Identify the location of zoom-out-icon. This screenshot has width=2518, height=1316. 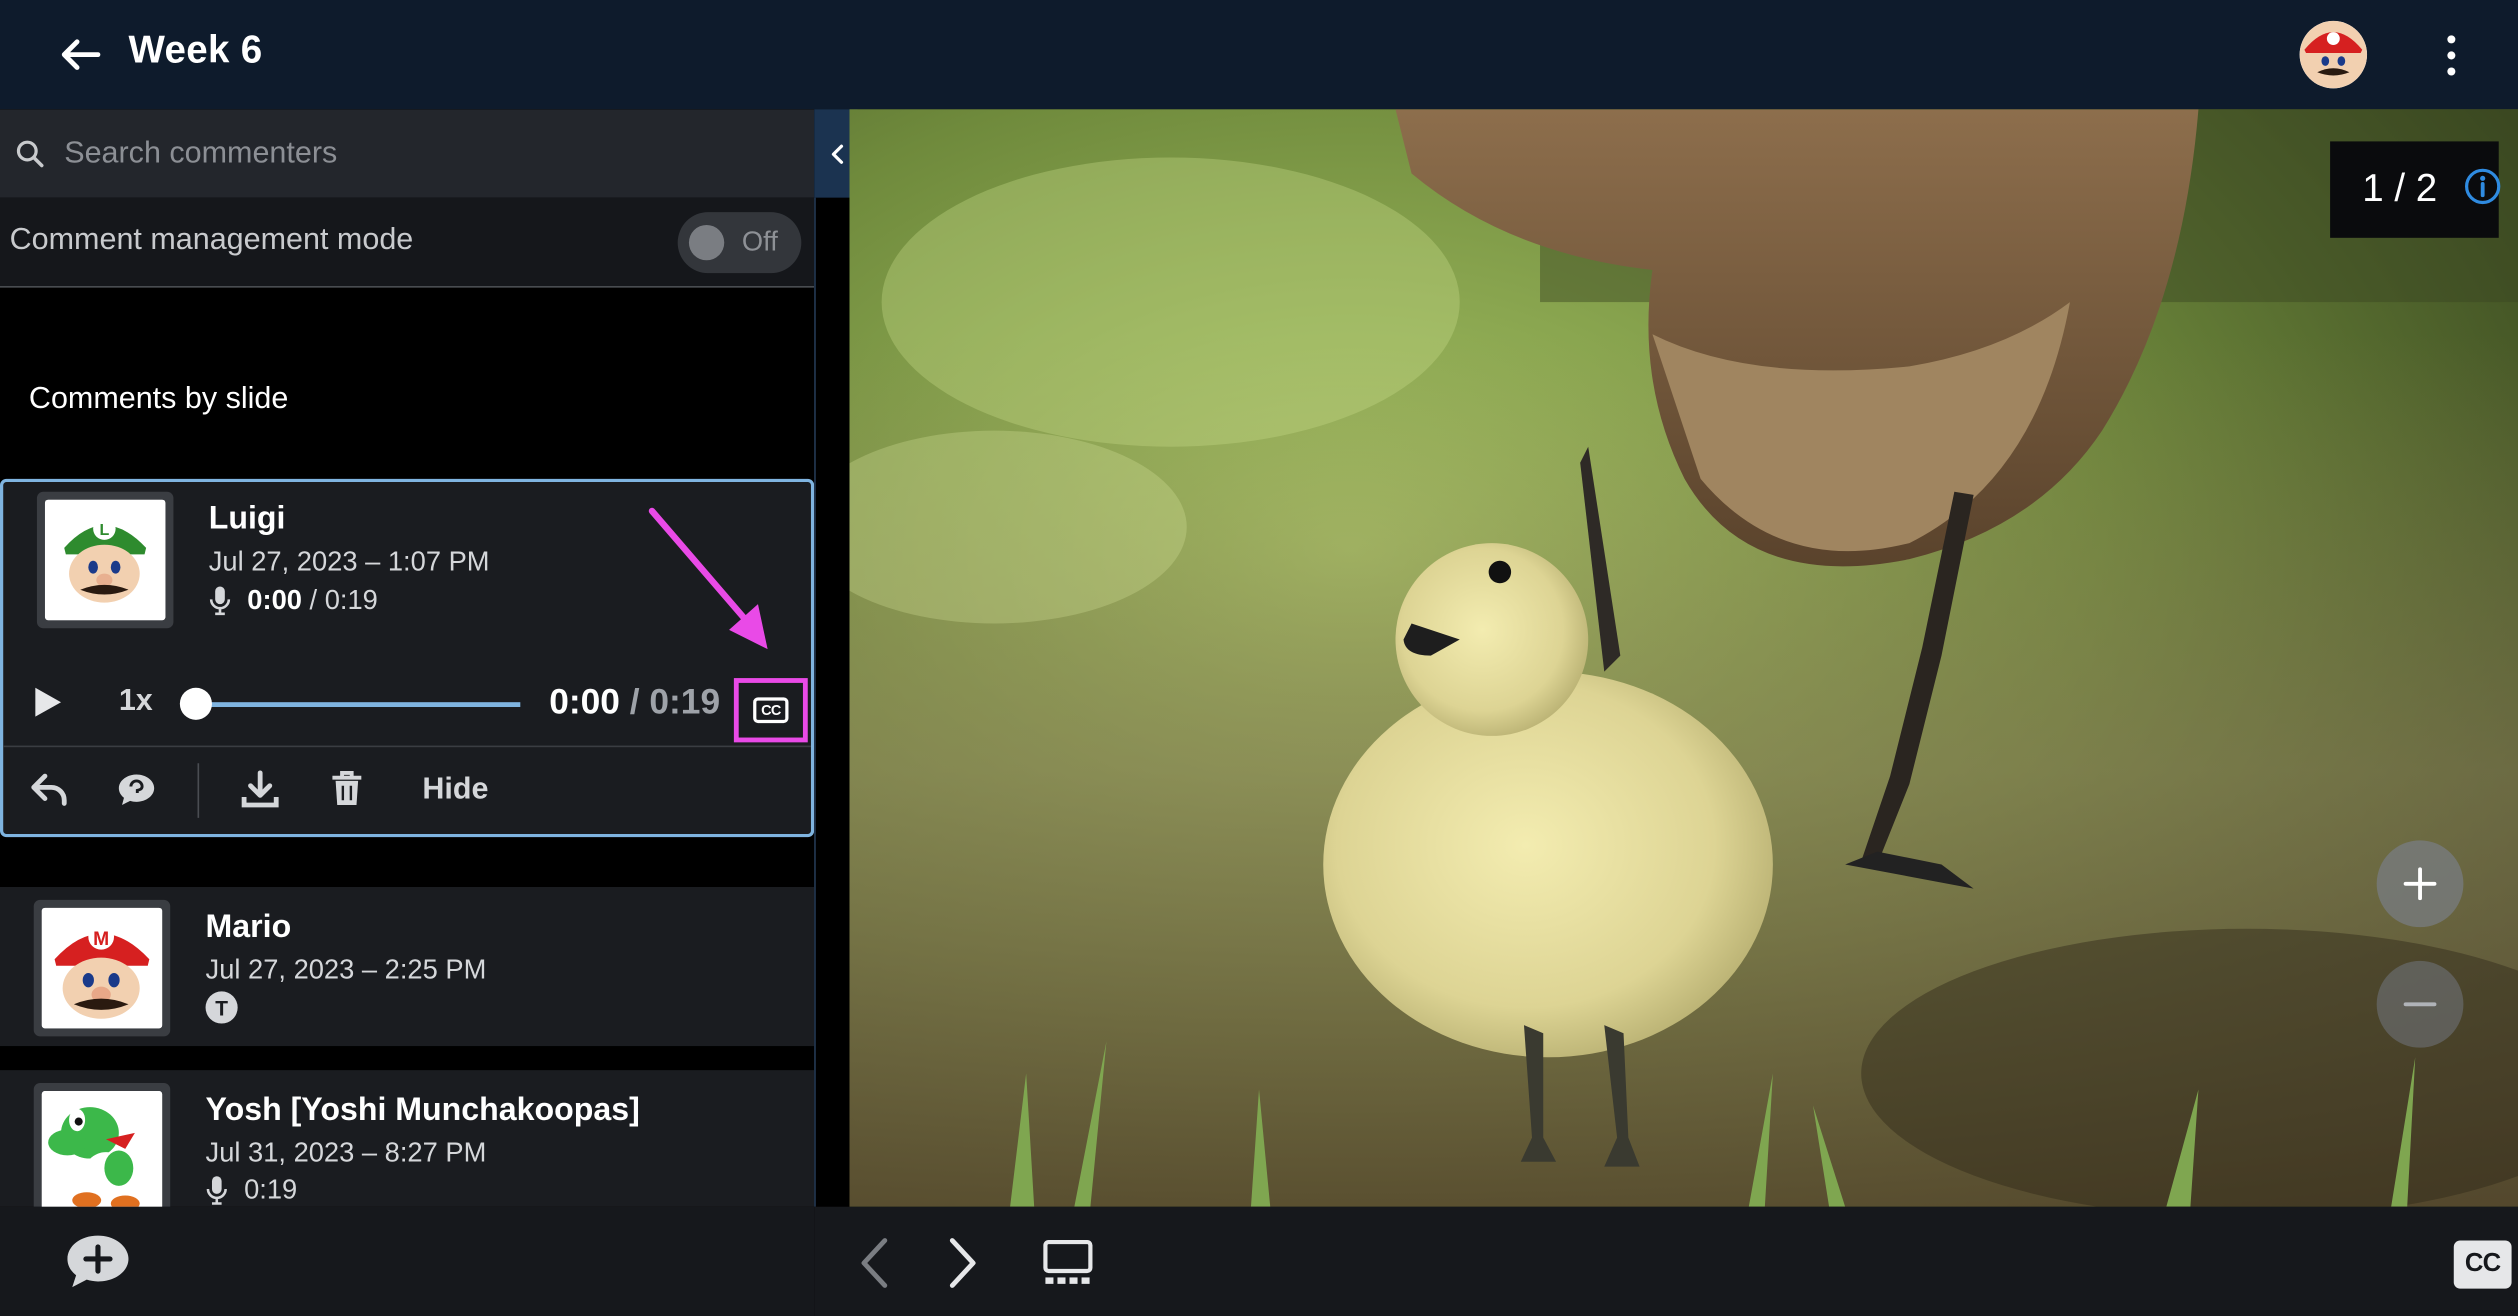
(2420, 1004).